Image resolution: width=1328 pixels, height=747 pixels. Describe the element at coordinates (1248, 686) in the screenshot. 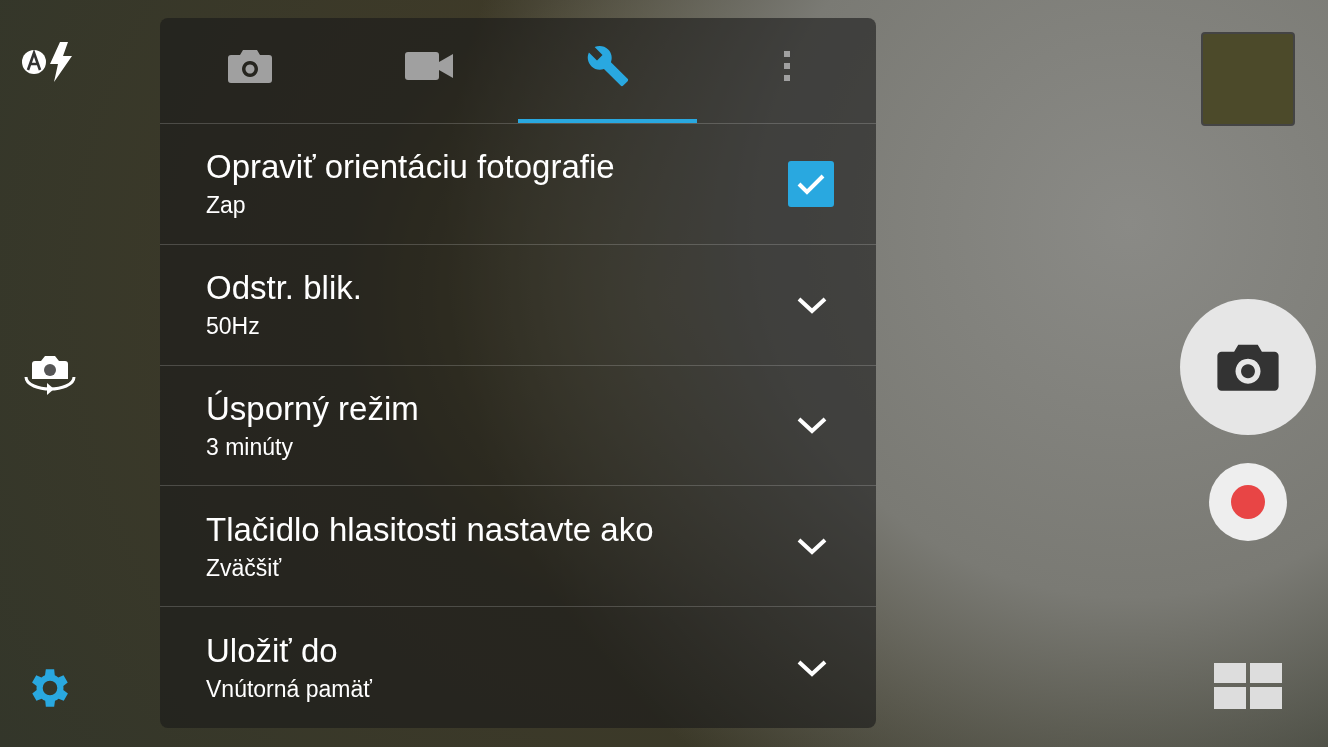

I see `grid-icon` at that location.